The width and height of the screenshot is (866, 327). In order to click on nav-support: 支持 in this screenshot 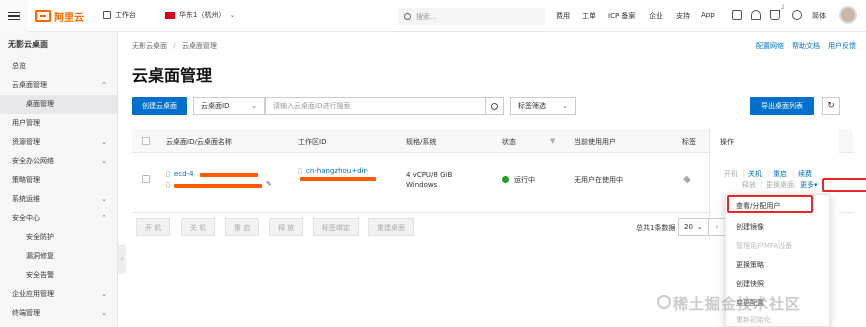, I will do `click(683, 16)`.